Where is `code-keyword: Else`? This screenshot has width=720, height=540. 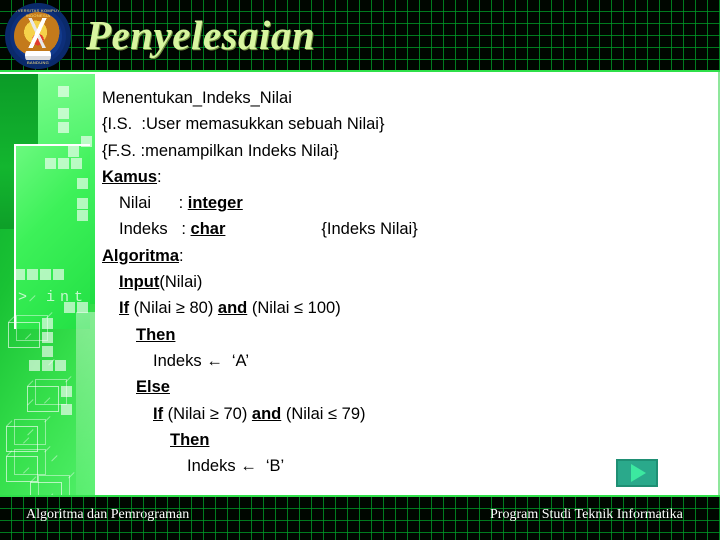 code-keyword: Else is located at coordinates (153, 387).